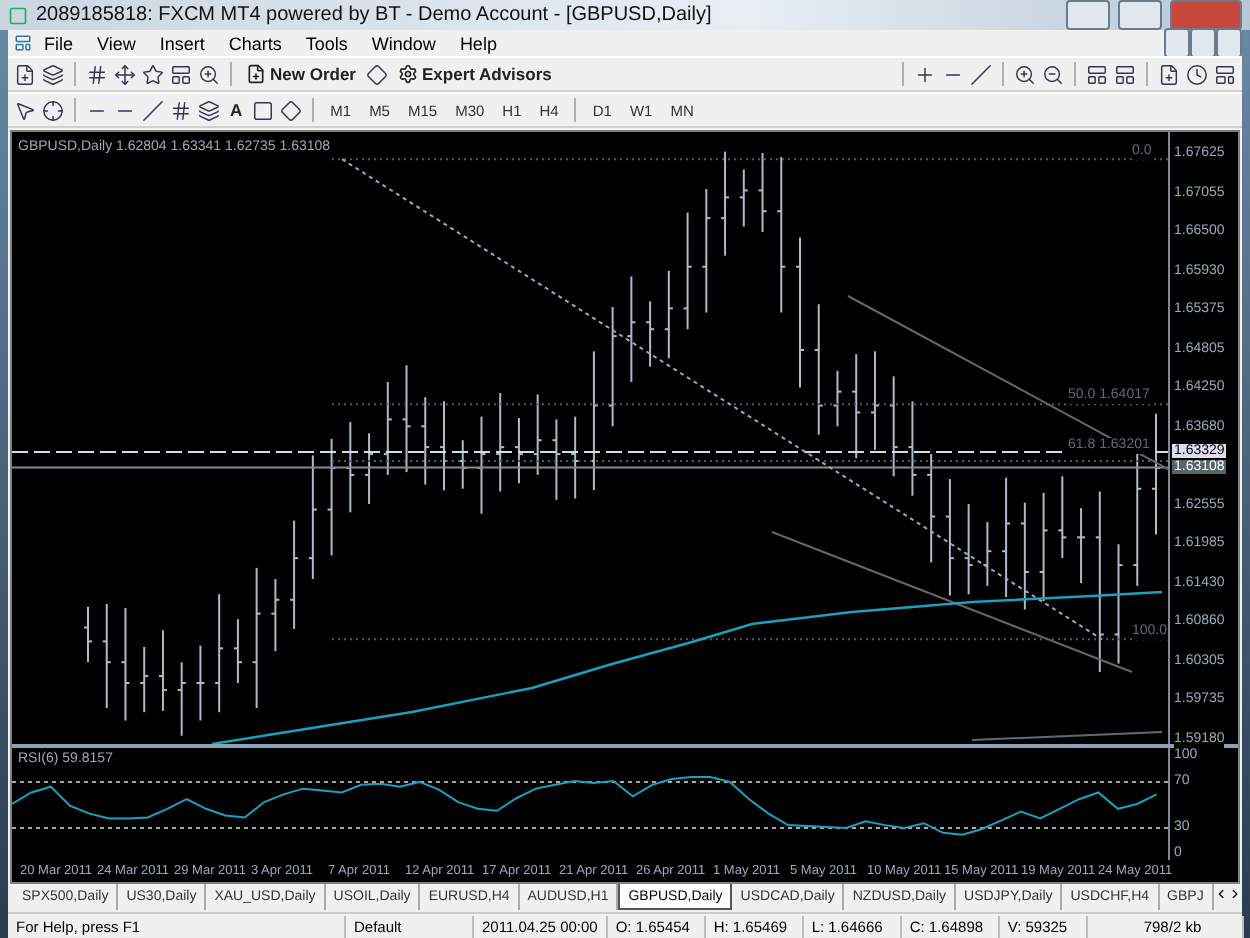  I want to click on document-plus-icon, so click(256, 74).